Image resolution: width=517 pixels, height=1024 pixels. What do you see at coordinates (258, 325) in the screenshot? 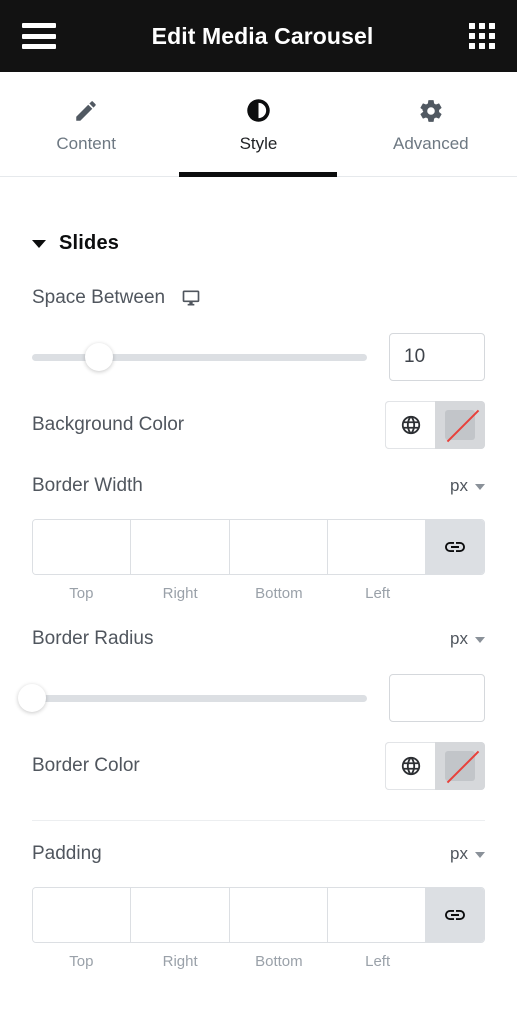
I see `control-space-between: Space Between` at bounding box center [258, 325].